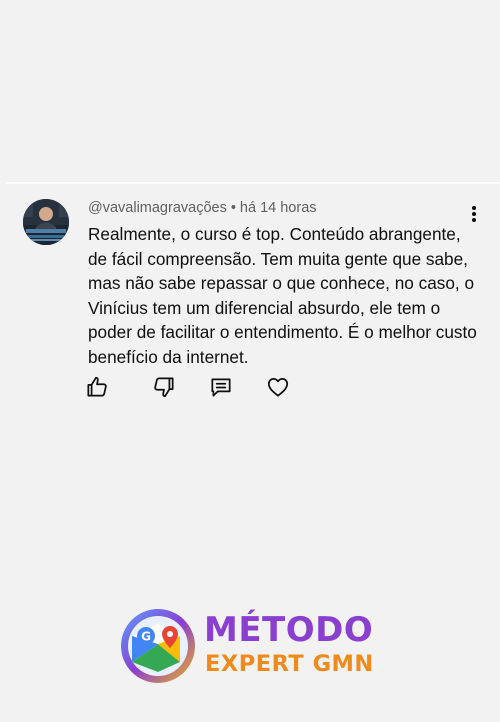 The height and width of the screenshot is (722, 500). I want to click on comment-author: @vavalimagravações, so click(157, 208).